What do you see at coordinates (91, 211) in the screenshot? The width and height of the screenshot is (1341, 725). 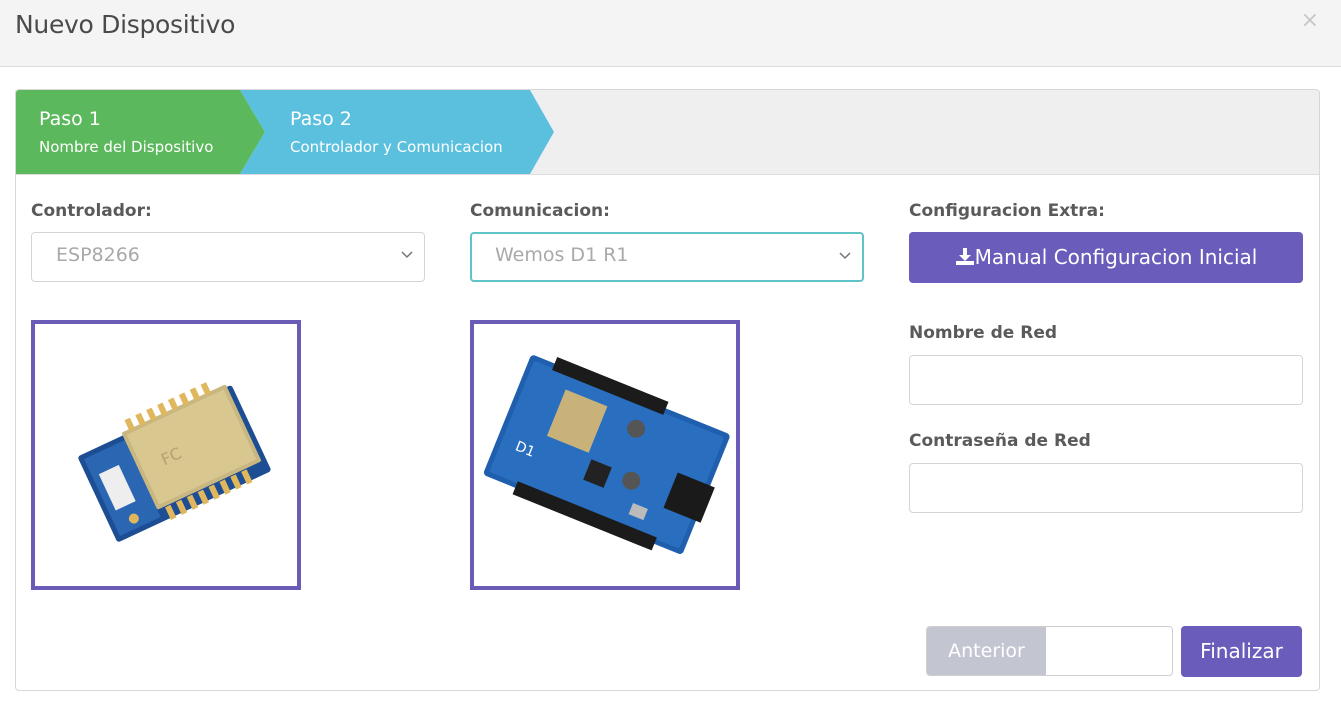 I see `controller-label: Controlador:` at bounding box center [91, 211].